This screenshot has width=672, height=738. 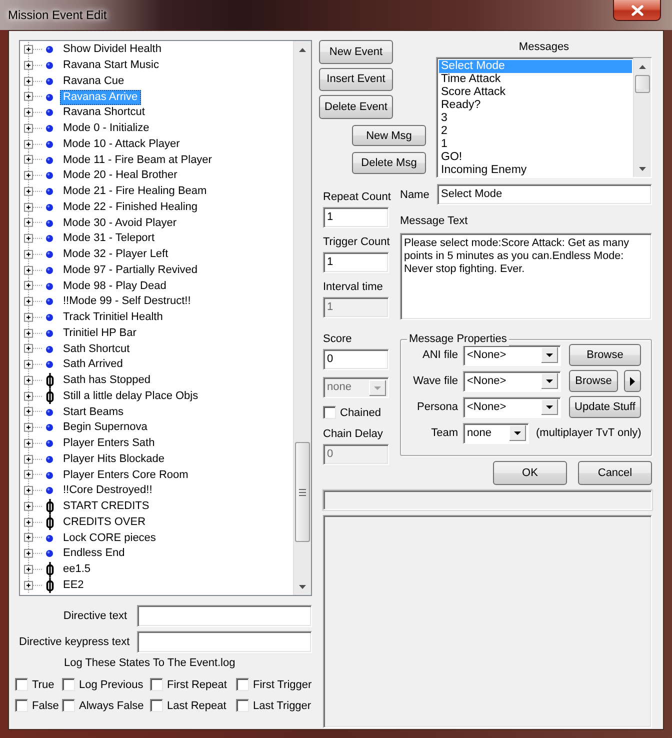 What do you see at coordinates (114, 459) in the screenshot?
I see `tree-item: Player Hits Blockade` at bounding box center [114, 459].